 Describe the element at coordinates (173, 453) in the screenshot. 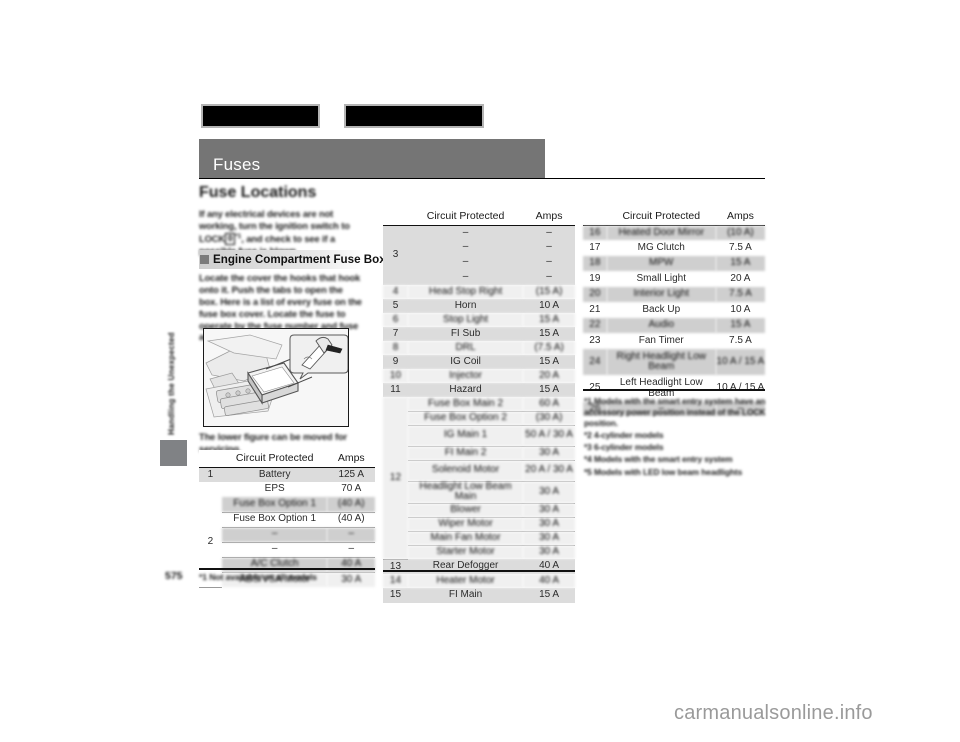

I see `vertical-tab-marker` at that location.